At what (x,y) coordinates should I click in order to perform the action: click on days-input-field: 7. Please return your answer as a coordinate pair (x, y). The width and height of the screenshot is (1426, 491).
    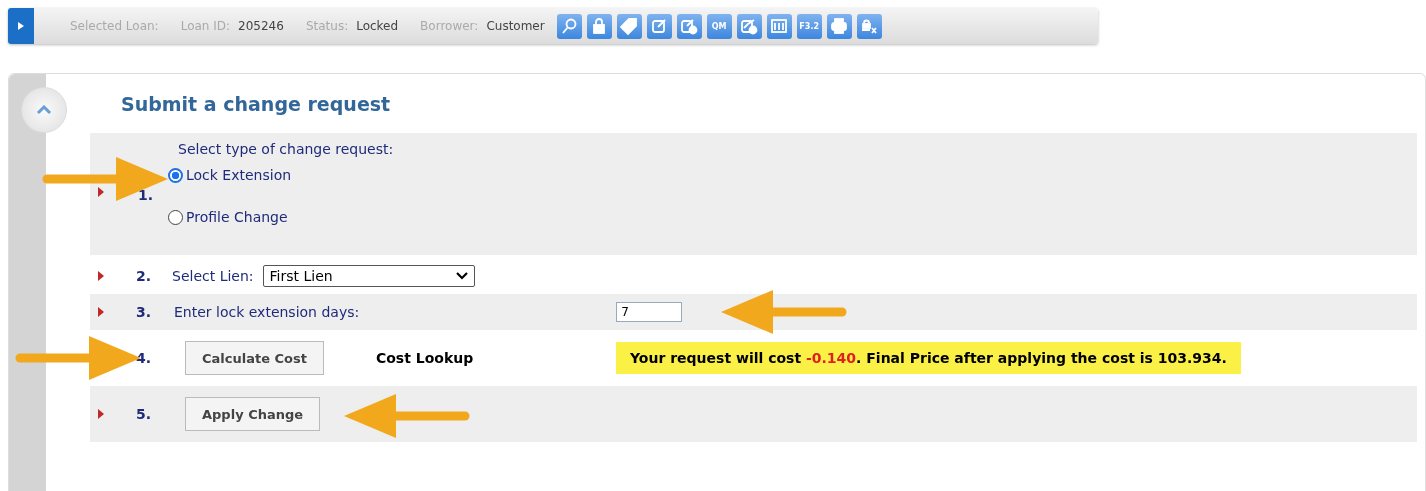
    Looking at the image, I should click on (649, 312).